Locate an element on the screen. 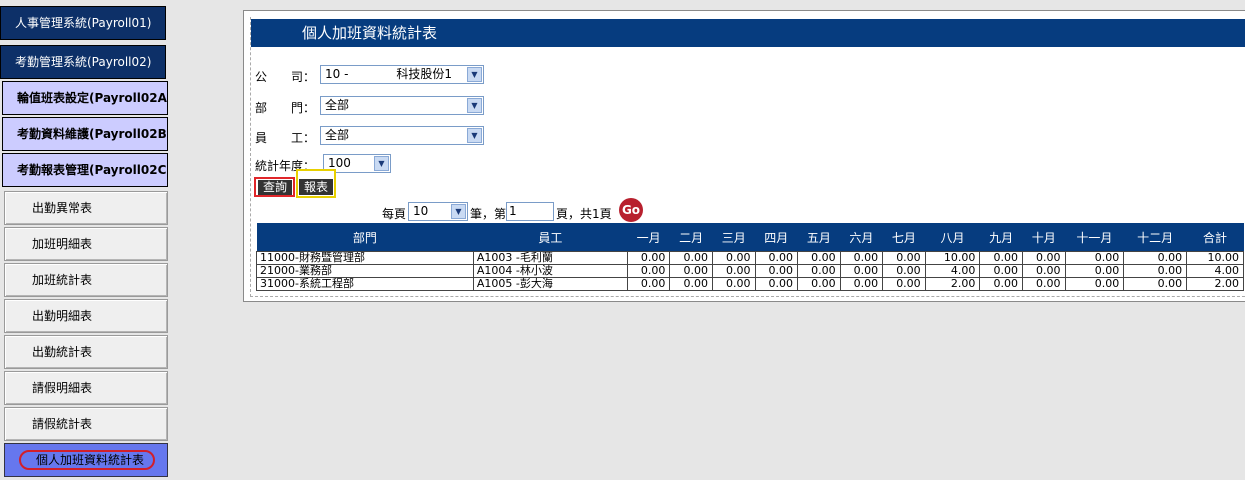 The image size is (1245, 480). column-header: 合計 is located at coordinates (1215, 237).